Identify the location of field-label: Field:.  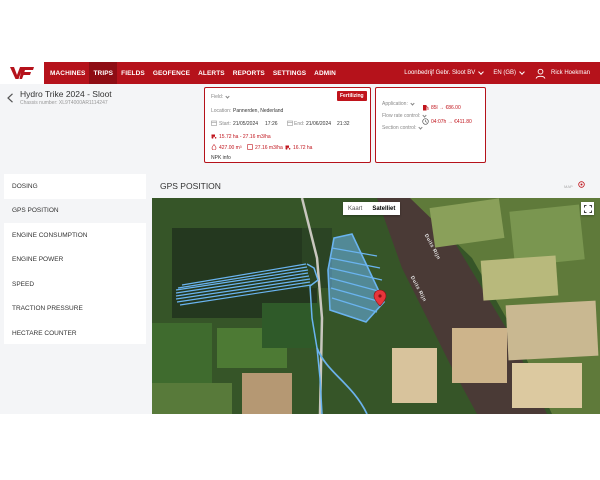
(217, 97).